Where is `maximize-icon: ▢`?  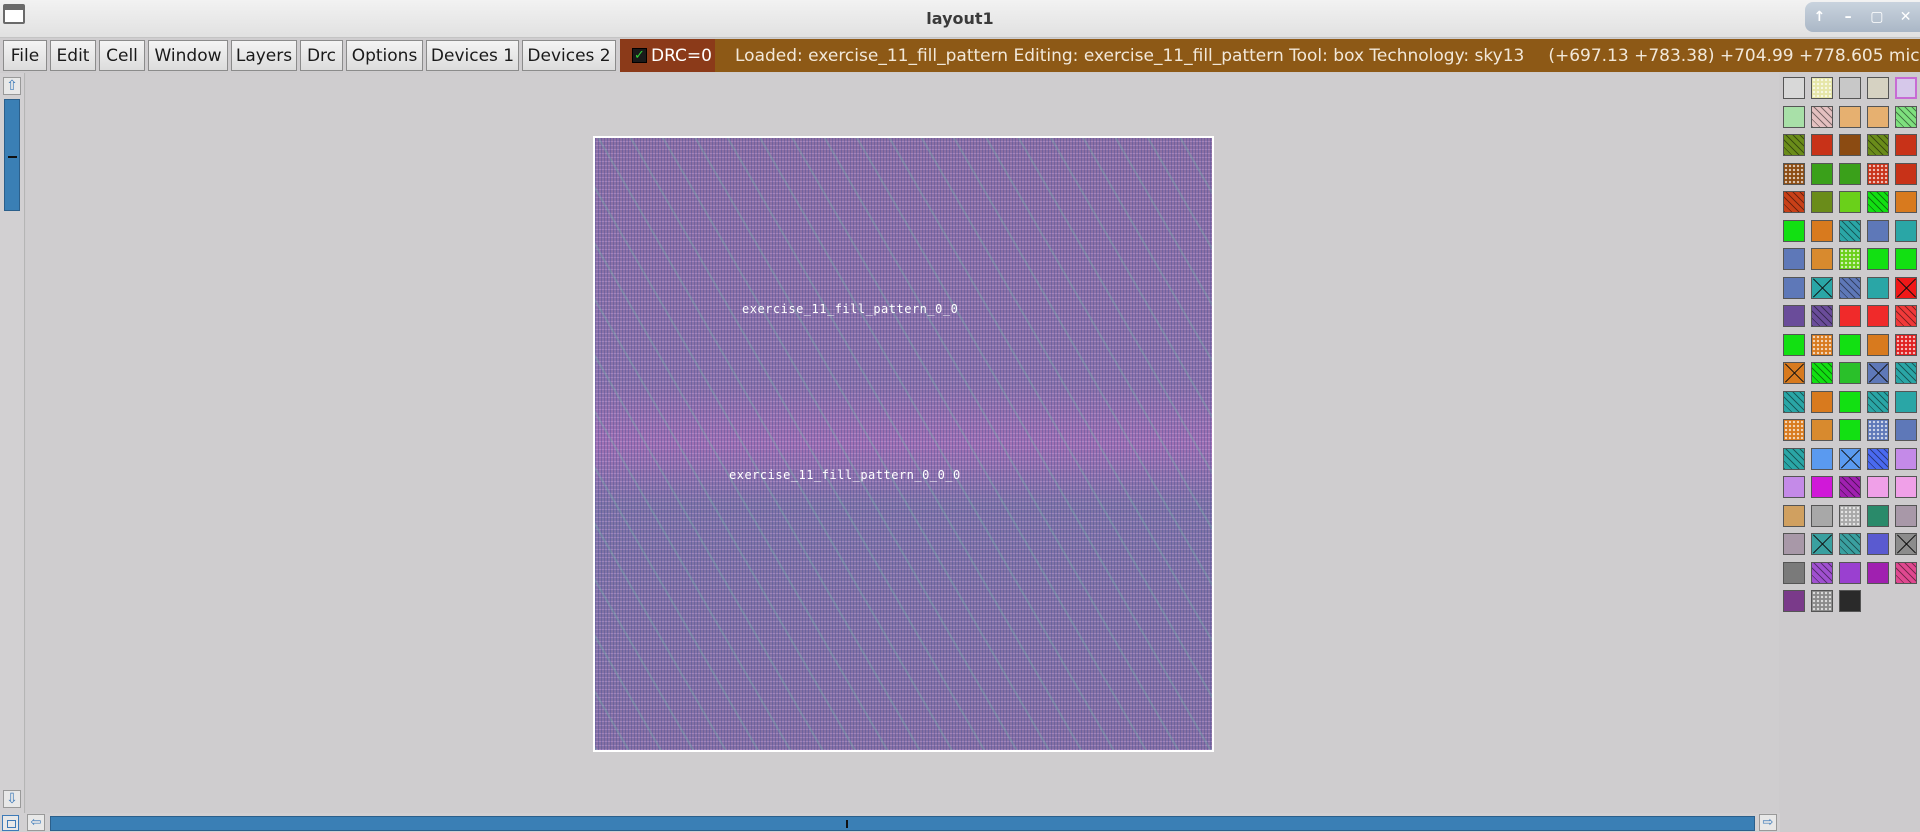 maximize-icon: ▢ is located at coordinates (1877, 17).